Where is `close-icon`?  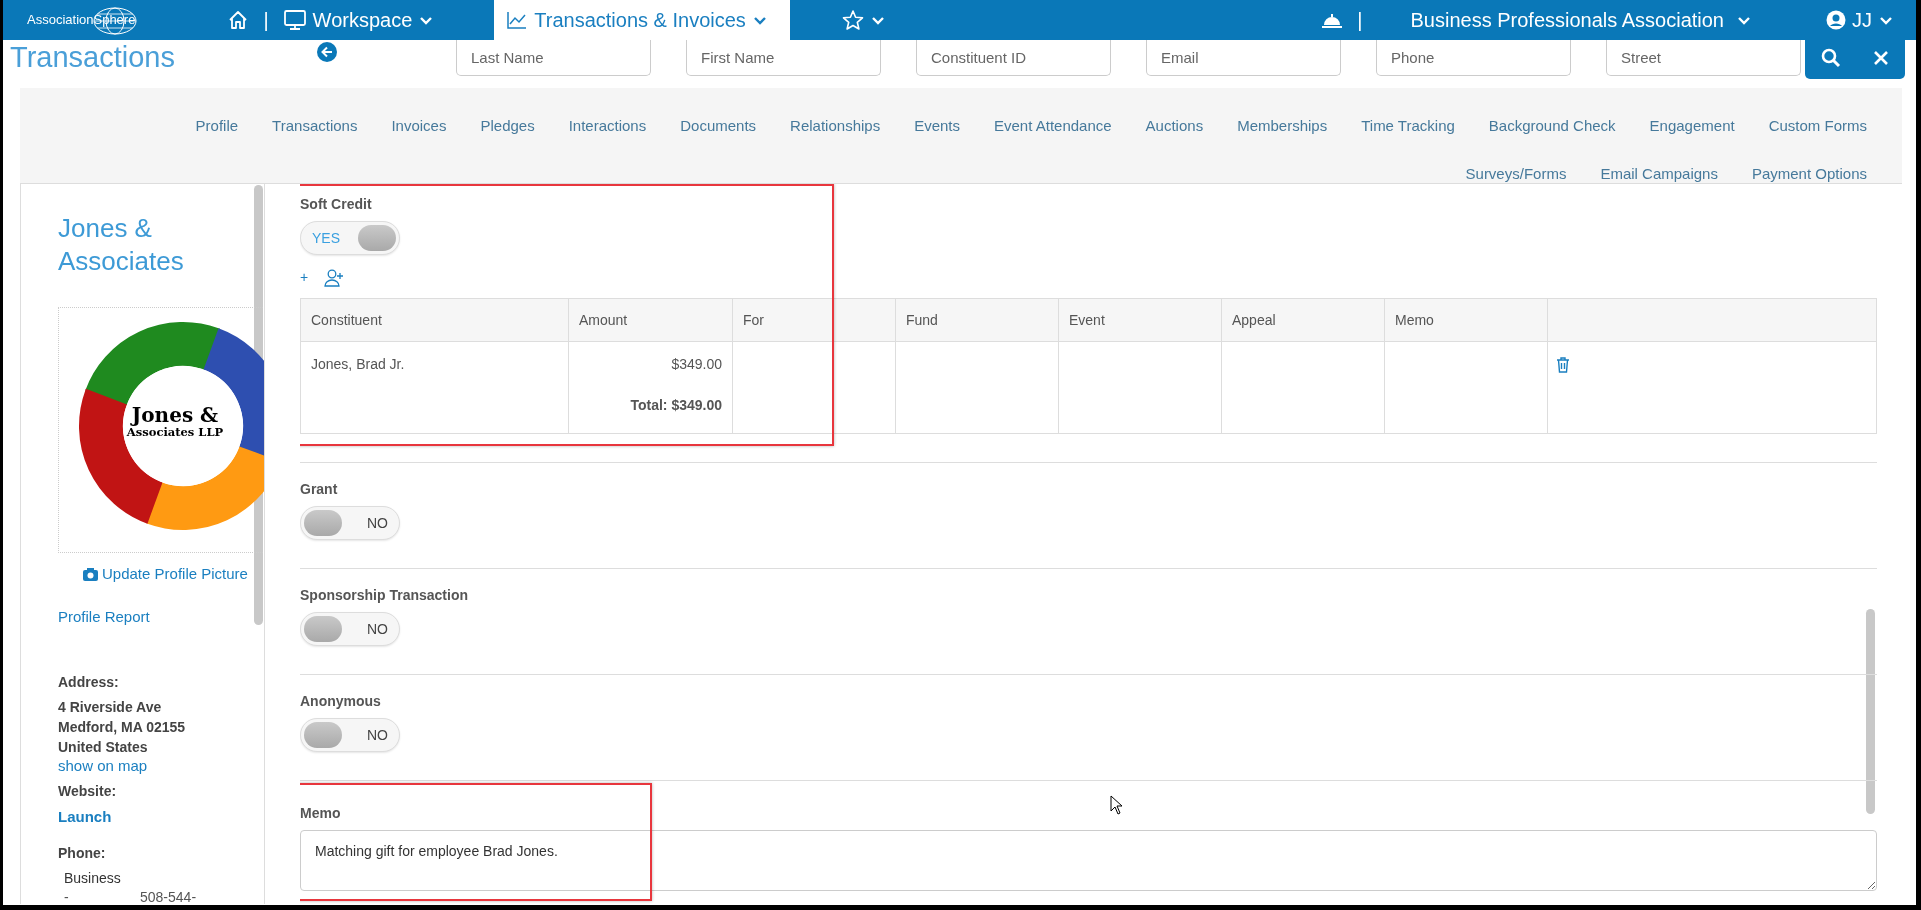 close-icon is located at coordinates (1881, 58).